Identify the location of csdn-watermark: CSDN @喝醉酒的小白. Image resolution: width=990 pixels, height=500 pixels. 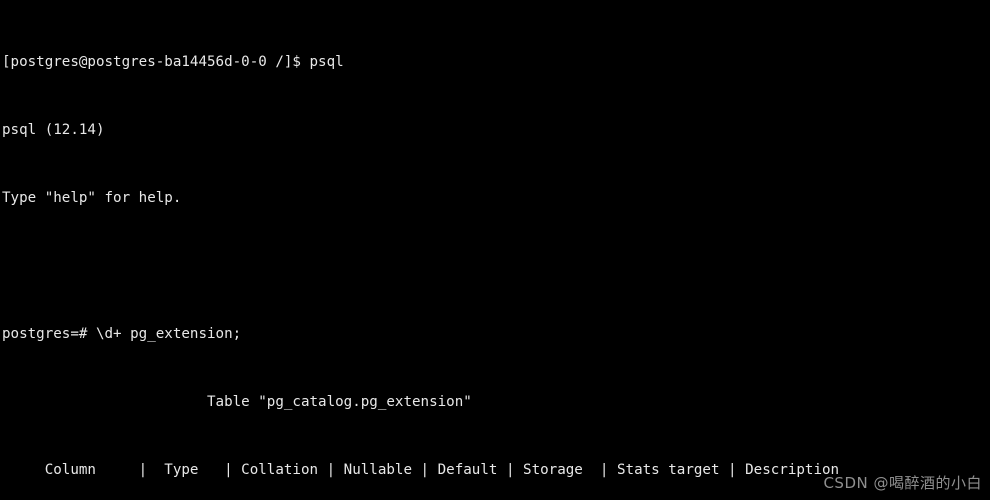
(902, 483).